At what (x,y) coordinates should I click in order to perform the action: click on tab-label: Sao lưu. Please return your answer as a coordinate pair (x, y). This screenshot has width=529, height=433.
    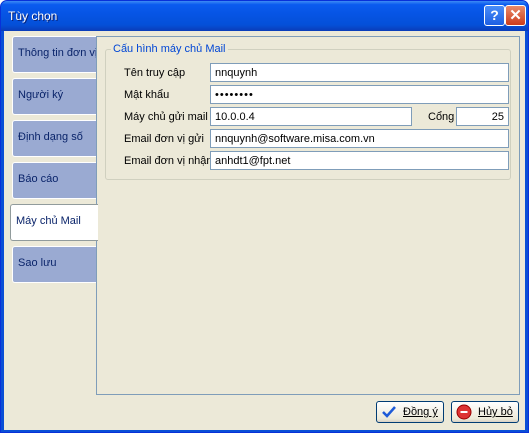
    Looking at the image, I should click on (37, 263).